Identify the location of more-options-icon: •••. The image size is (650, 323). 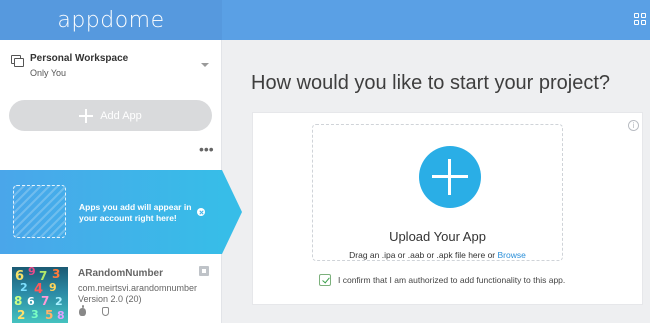
(206, 149).